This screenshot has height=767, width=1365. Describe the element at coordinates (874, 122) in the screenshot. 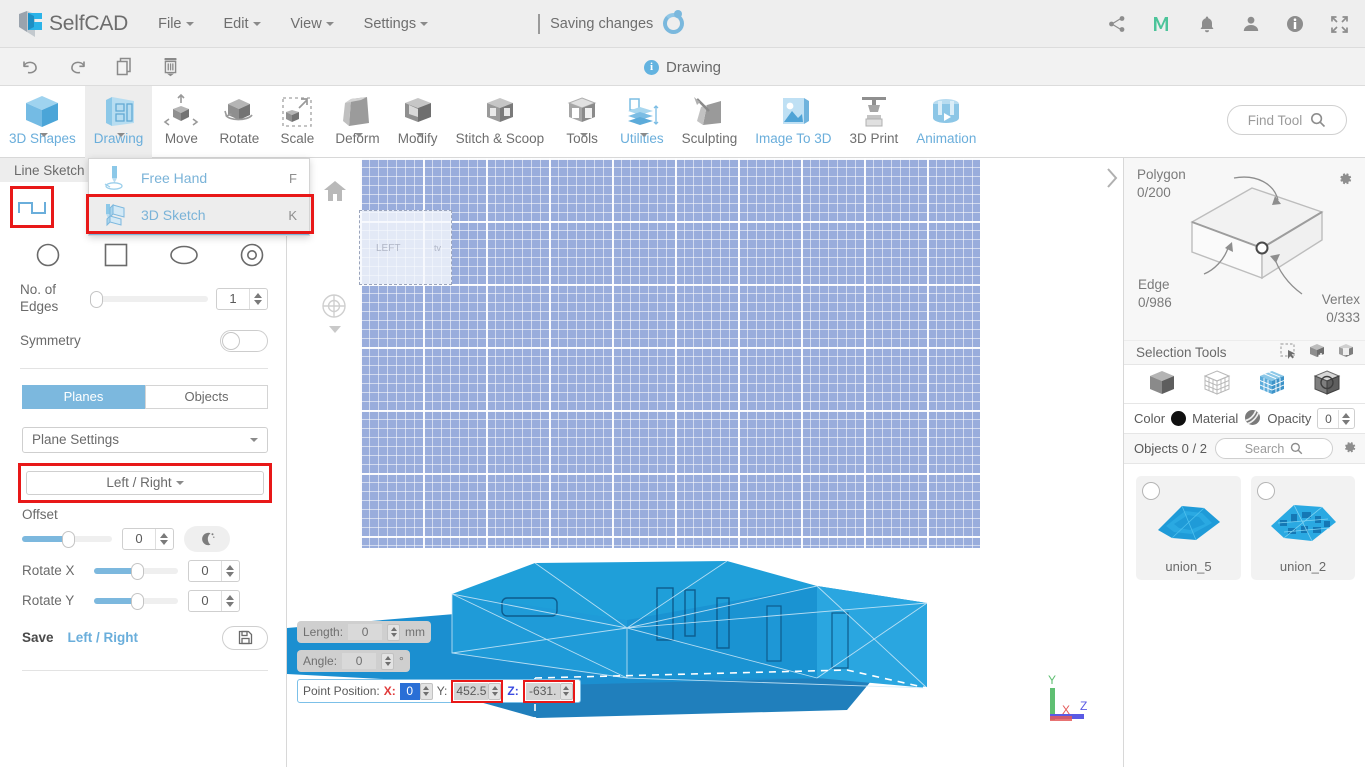

I see `ribbon-3d-print: 3D Print` at that location.